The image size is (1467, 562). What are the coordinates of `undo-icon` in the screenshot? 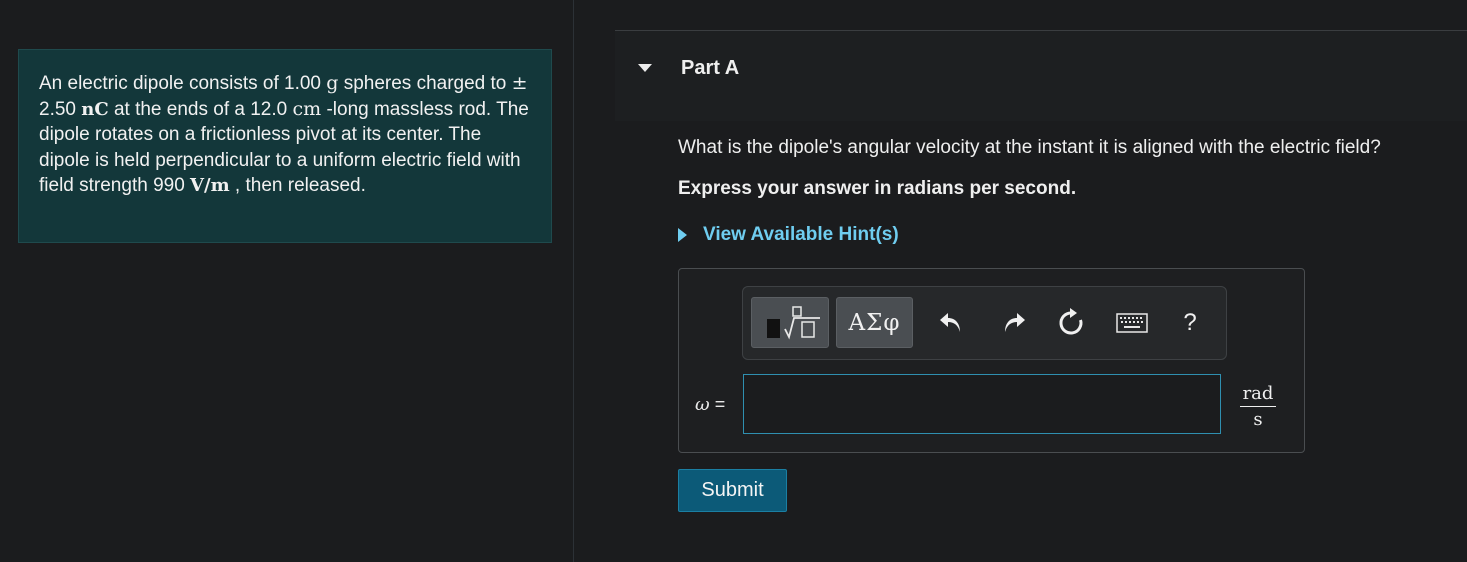 It's located at (950, 322).